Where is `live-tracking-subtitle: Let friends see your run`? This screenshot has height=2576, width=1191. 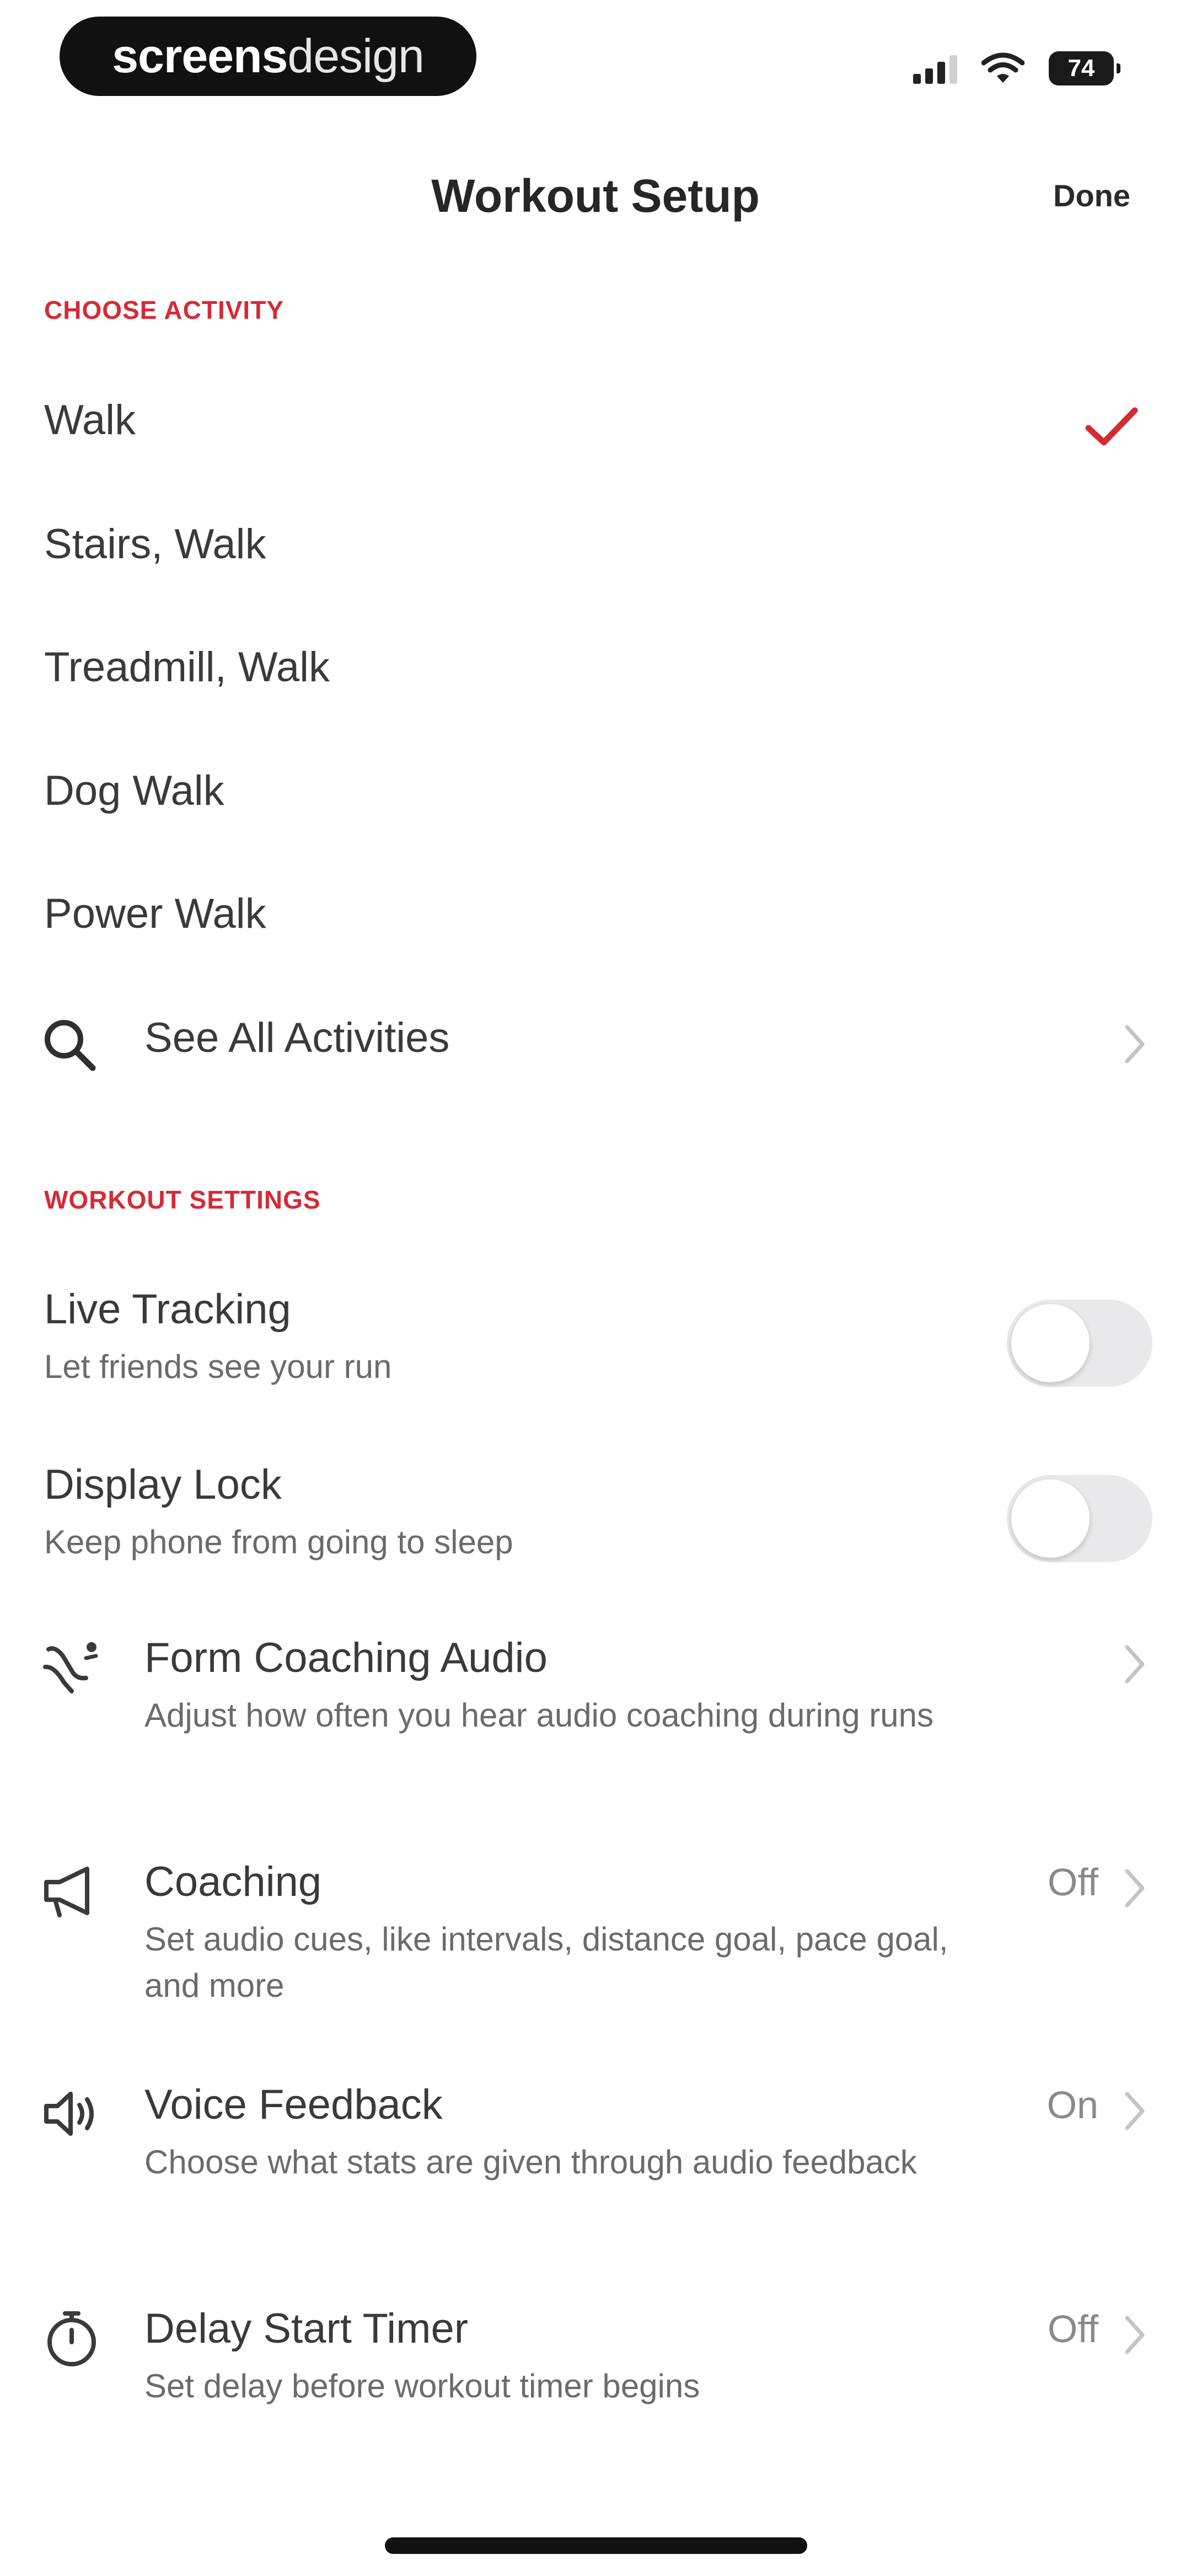
live-tracking-subtitle: Let friends see your run is located at coordinates (218, 1366).